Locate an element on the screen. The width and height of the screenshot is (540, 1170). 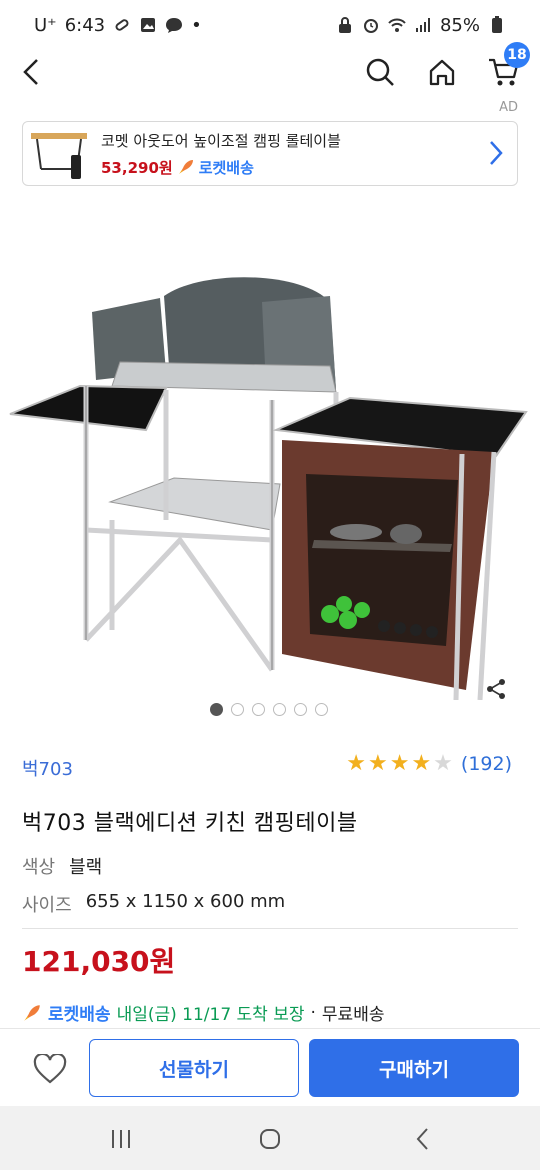
search-button is located at coordinates (380, 72).